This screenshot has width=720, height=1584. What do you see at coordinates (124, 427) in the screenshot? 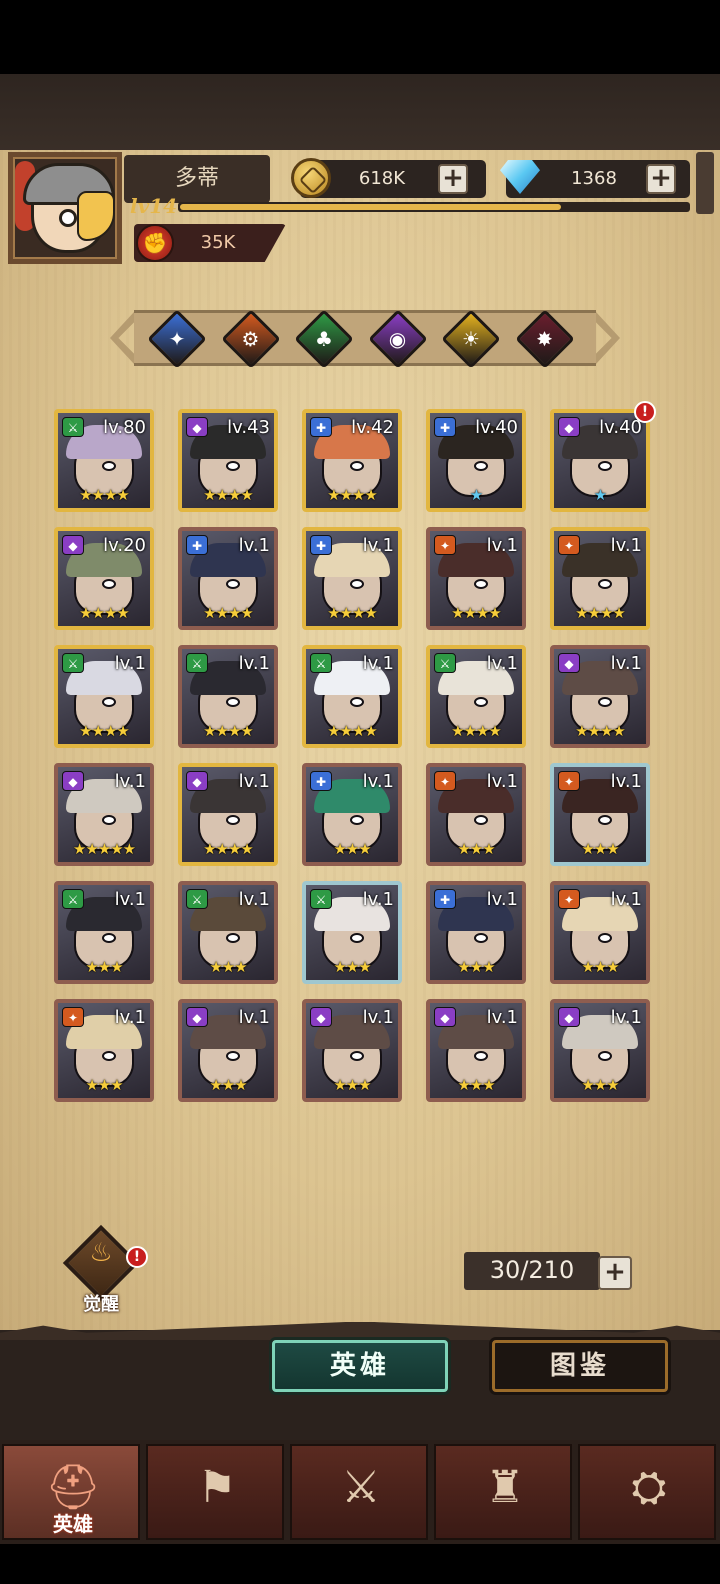
I see `hero-level: lv.80` at bounding box center [124, 427].